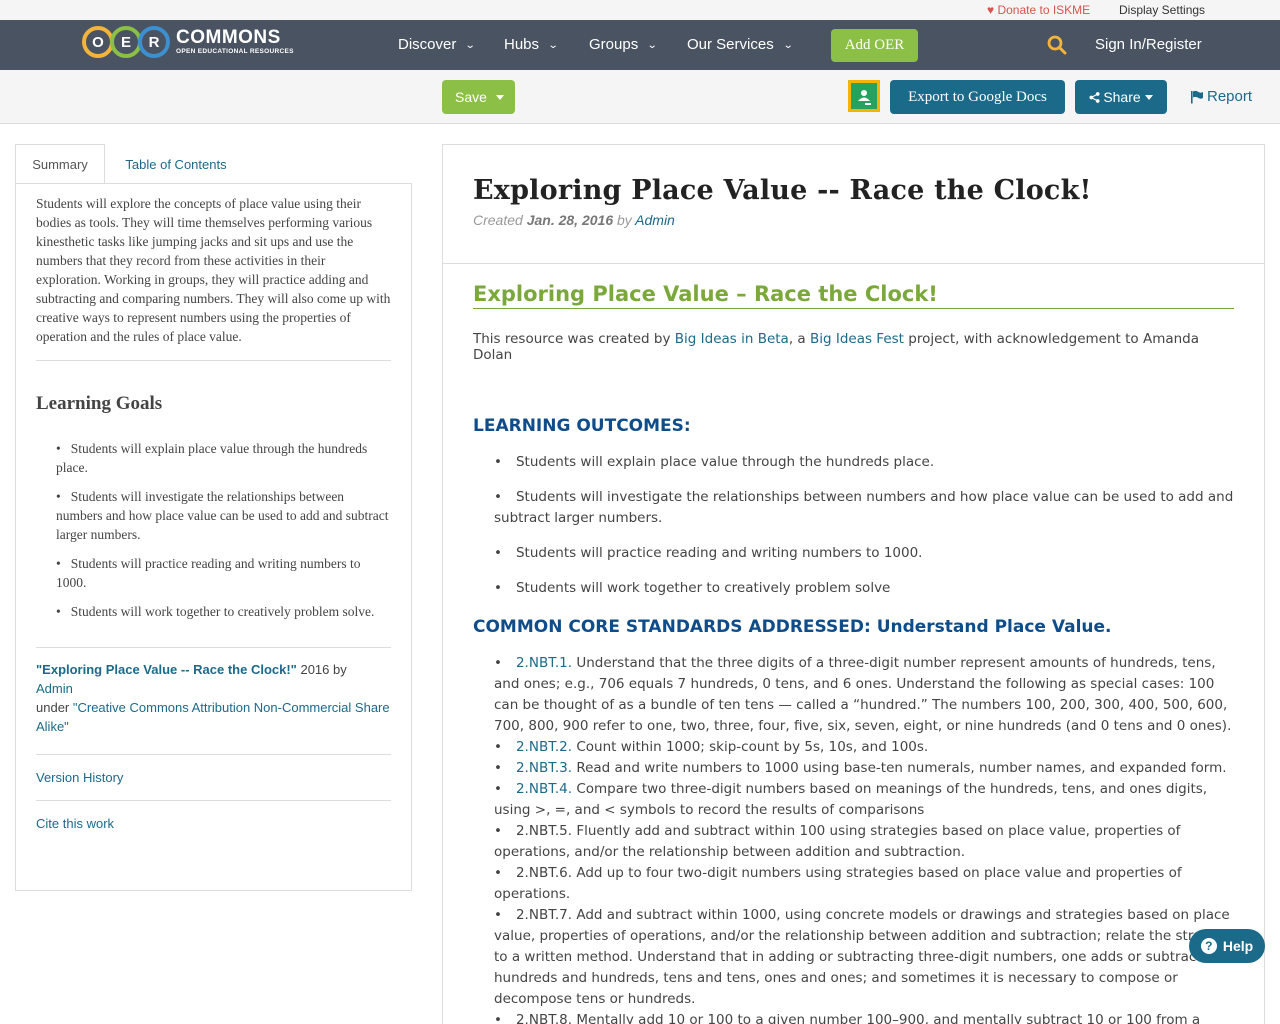 This screenshot has width=1280, height=1024. I want to click on cite-this-work-link: Cite this work, so click(213, 823).